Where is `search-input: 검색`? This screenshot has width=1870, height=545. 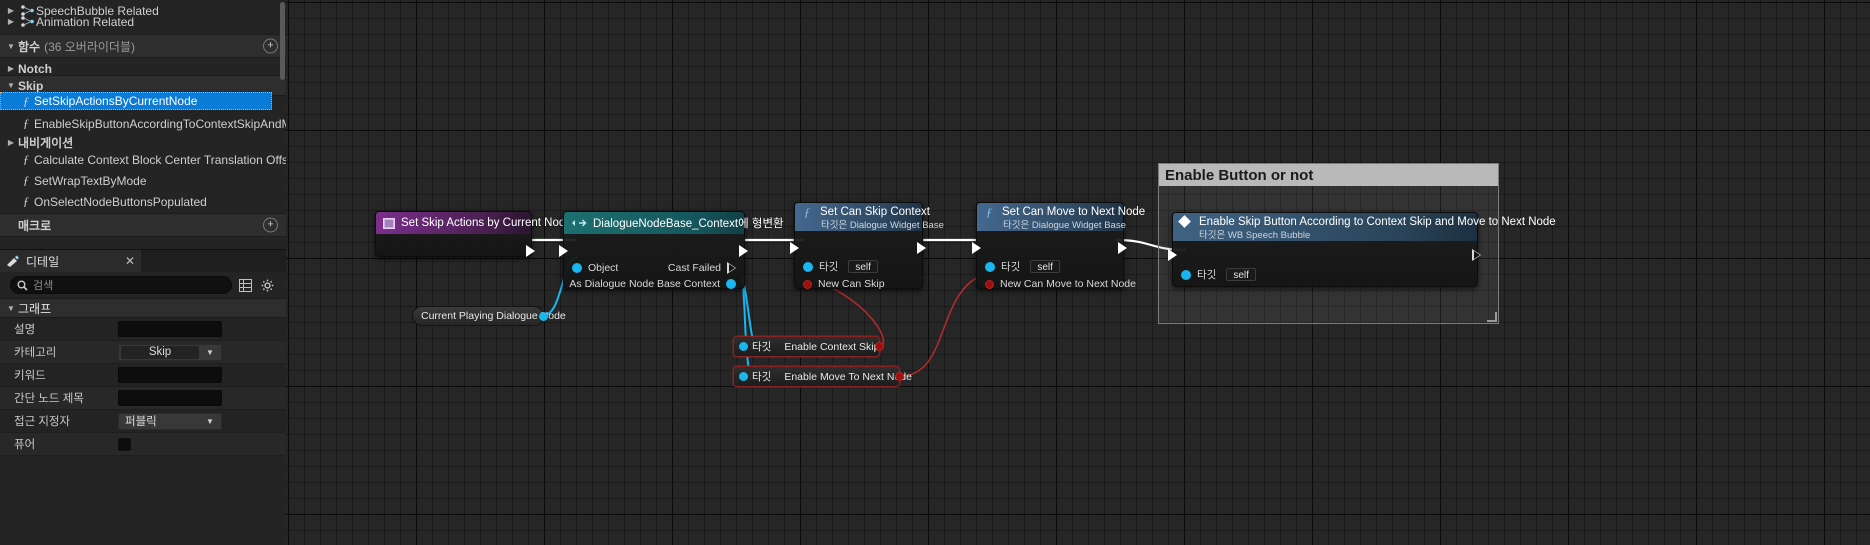
search-input: 검색 is located at coordinates (121, 285).